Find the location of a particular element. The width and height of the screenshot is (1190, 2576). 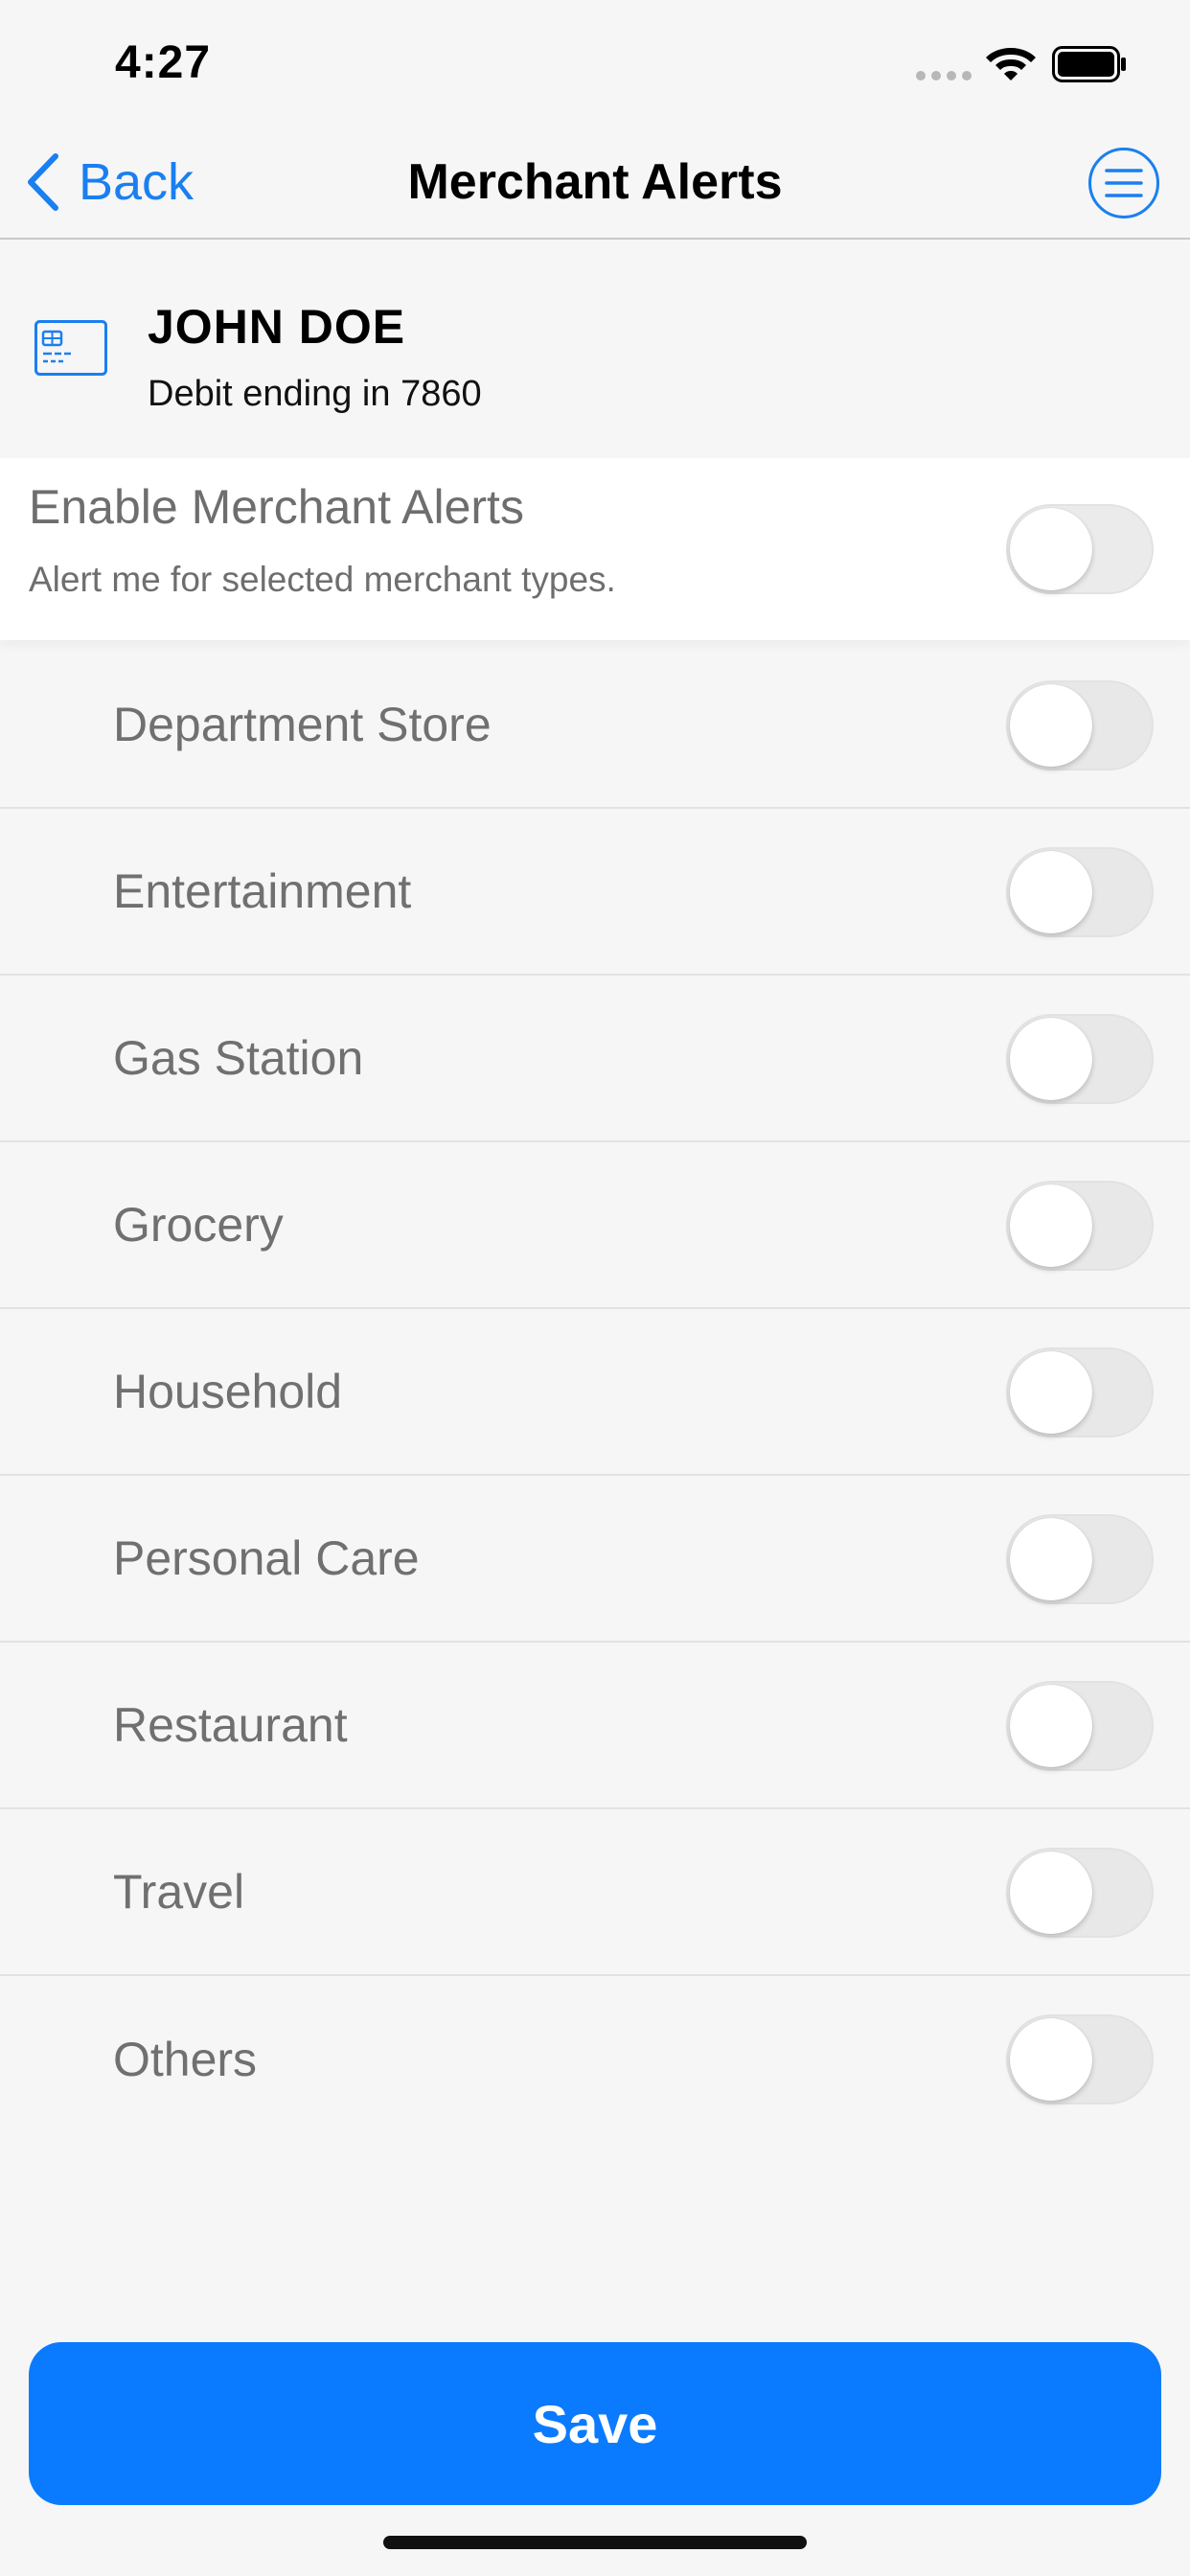

wifi-icon is located at coordinates (1011, 64).